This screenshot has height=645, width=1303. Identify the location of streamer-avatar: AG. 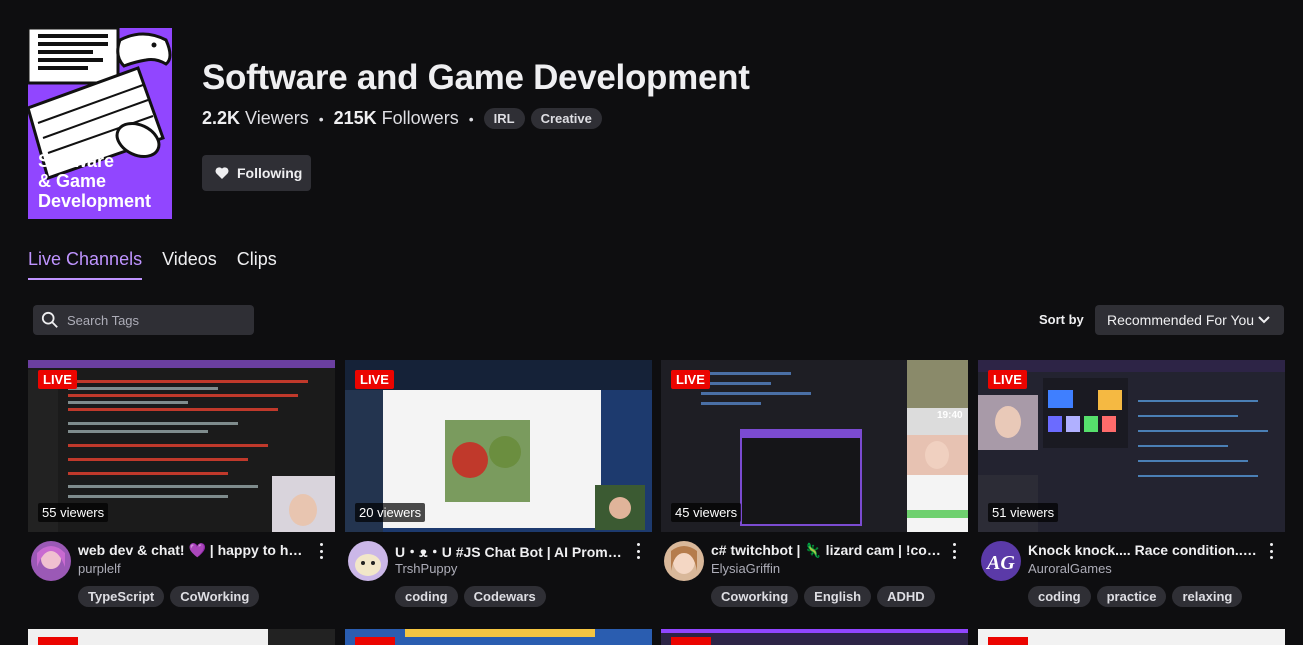
(1001, 561).